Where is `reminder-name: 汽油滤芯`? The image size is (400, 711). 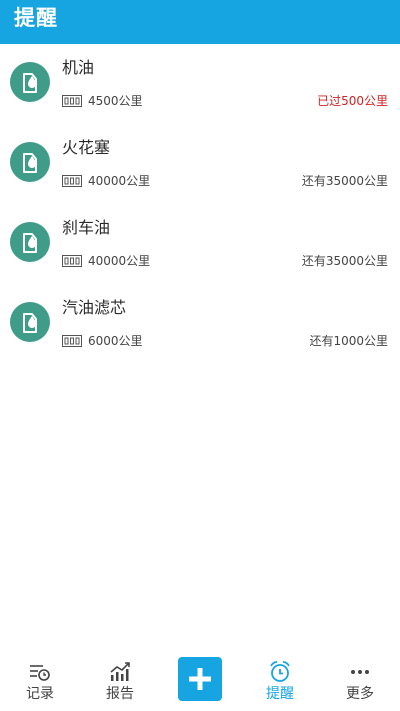 reminder-name: 汽油滤芯 is located at coordinates (94, 307).